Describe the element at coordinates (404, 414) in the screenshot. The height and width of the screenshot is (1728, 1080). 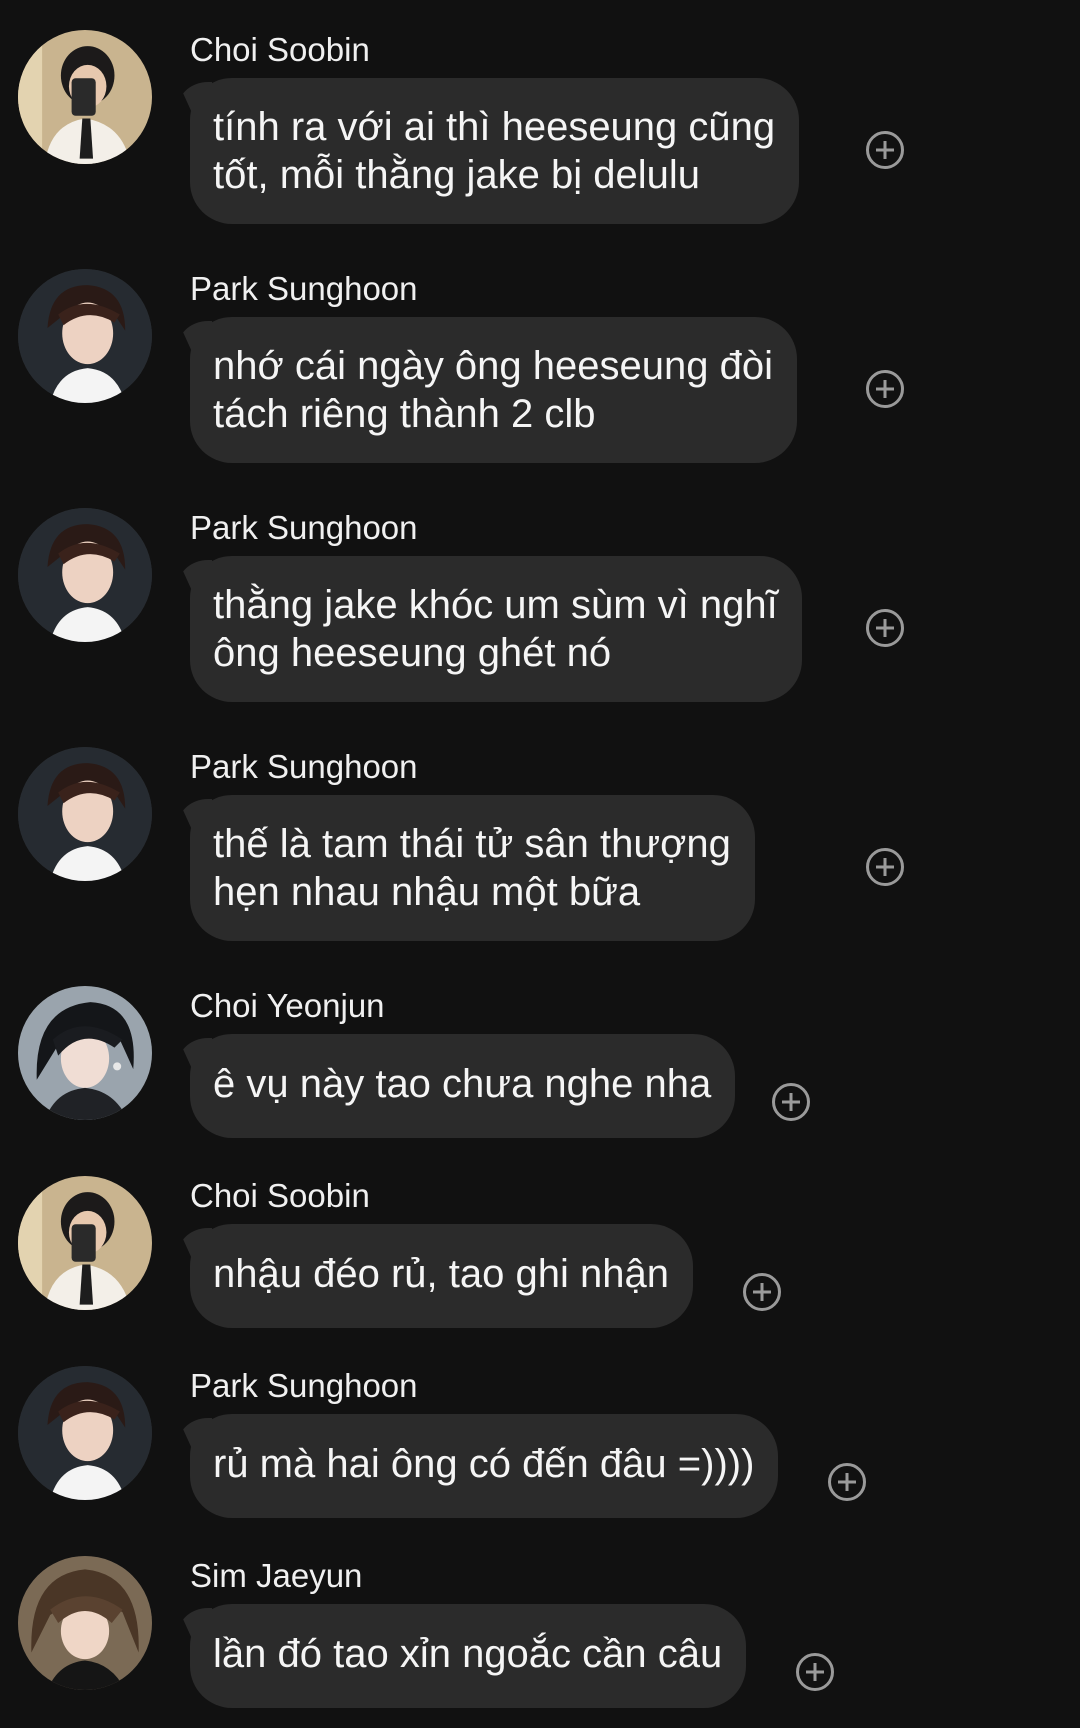
I see `message-text: tách riêng thành 2 clb` at that location.